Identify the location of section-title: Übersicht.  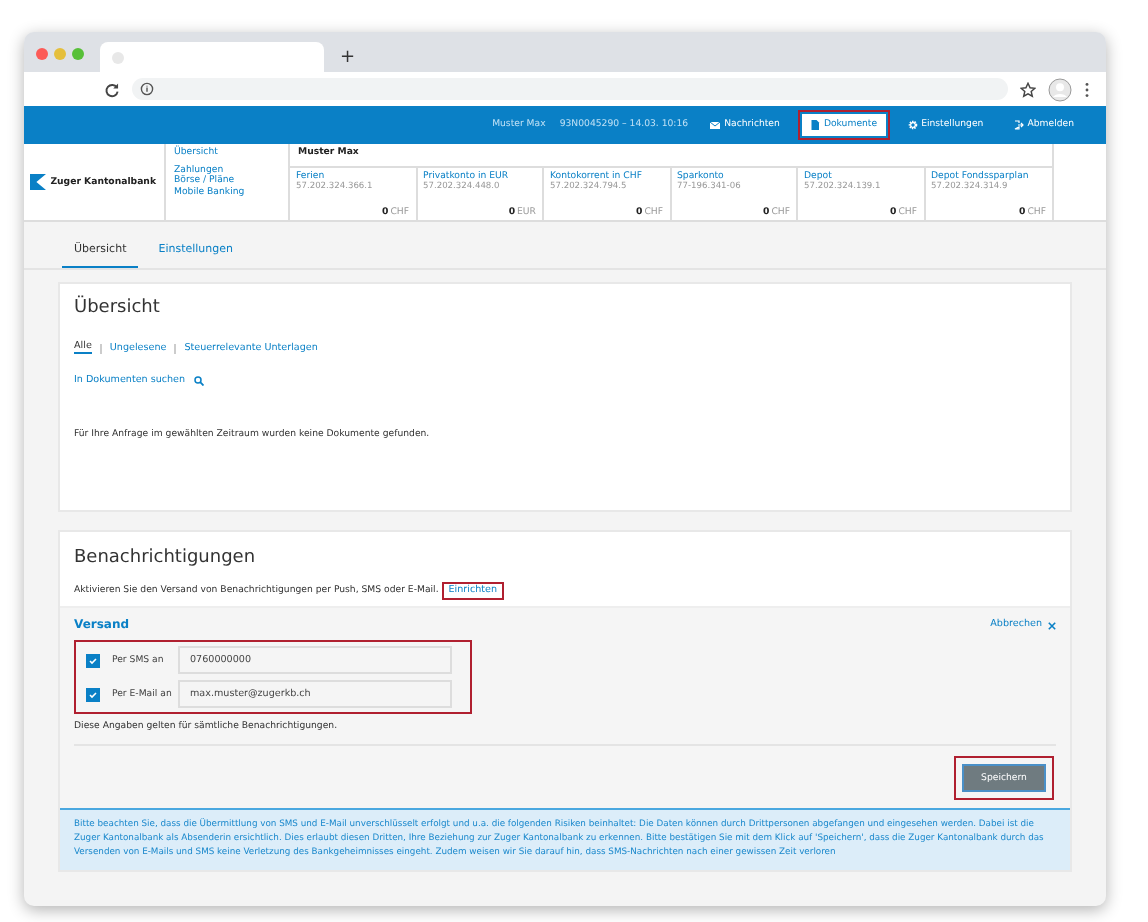
(118, 308).